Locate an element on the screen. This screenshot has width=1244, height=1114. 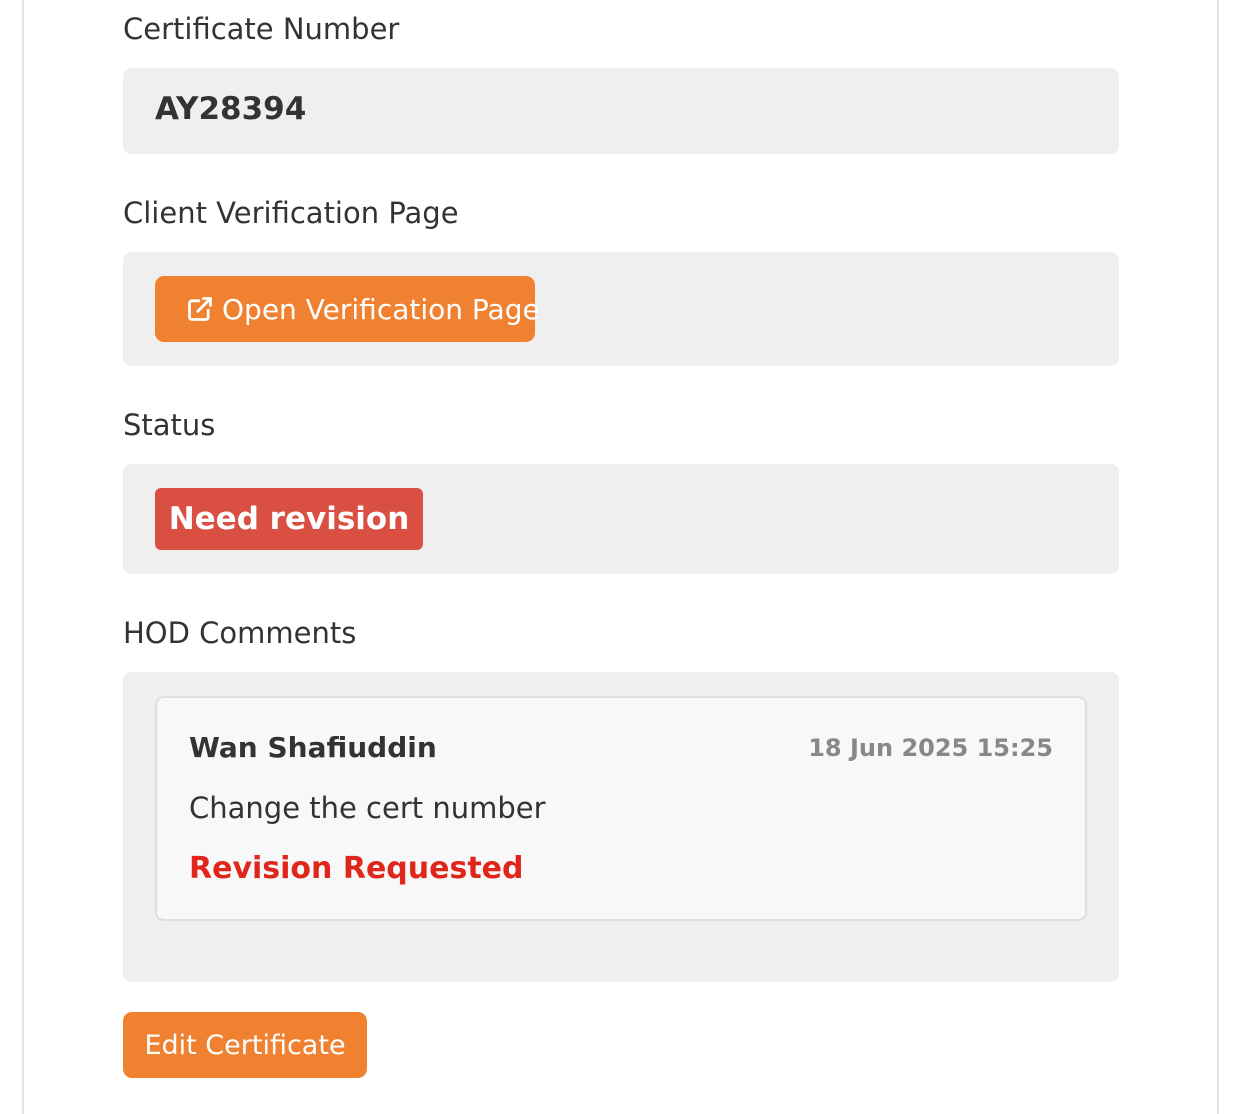
certificate-number-label: Certificate Number is located at coordinates (261, 29).